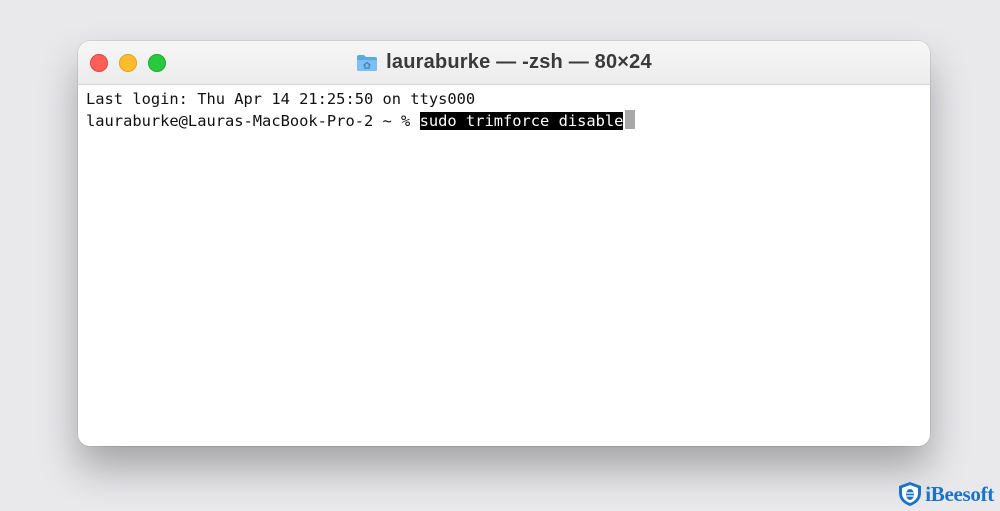 The height and width of the screenshot is (511, 1000). What do you see at coordinates (367, 62) in the screenshot?
I see `folder-home-icon` at bounding box center [367, 62].